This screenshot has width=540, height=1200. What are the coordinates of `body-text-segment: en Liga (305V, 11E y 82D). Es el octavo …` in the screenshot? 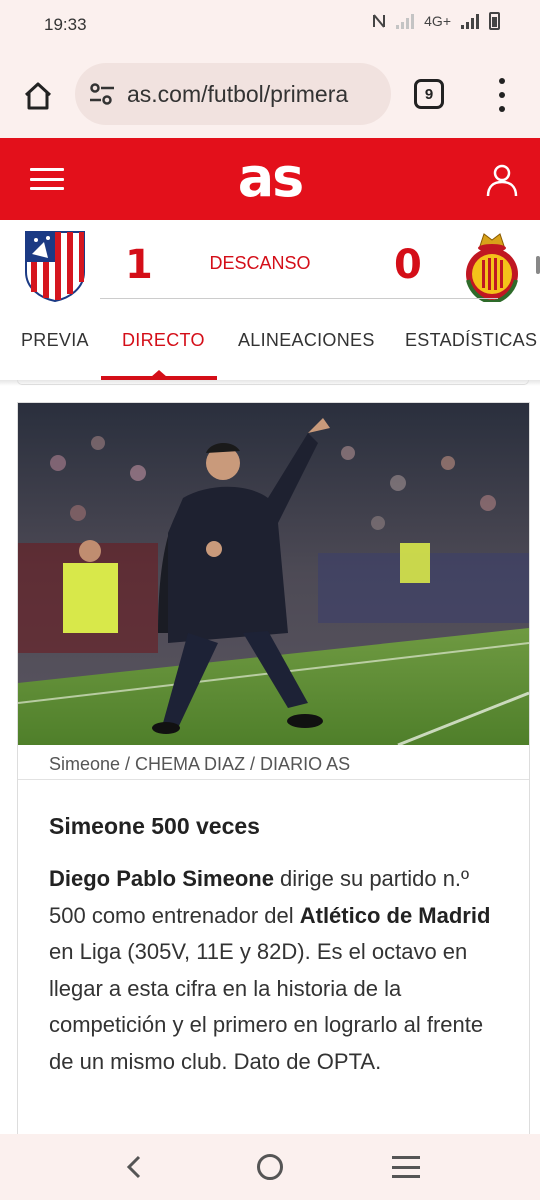 It's located at (266, 1006).